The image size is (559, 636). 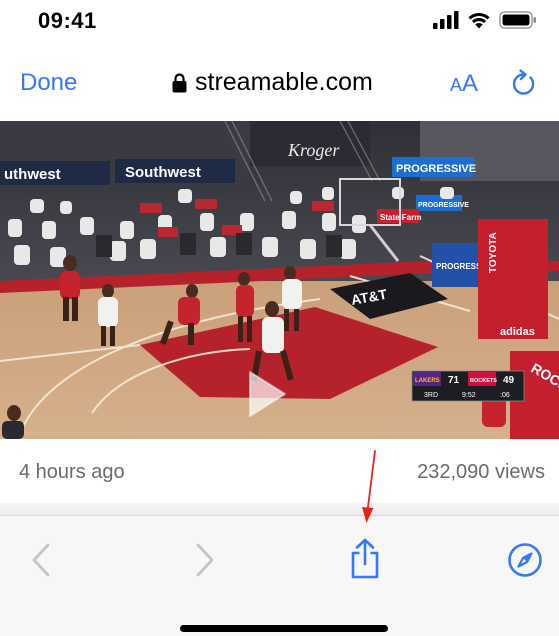 I want to click on play-icon, so click(x=267, y=394).